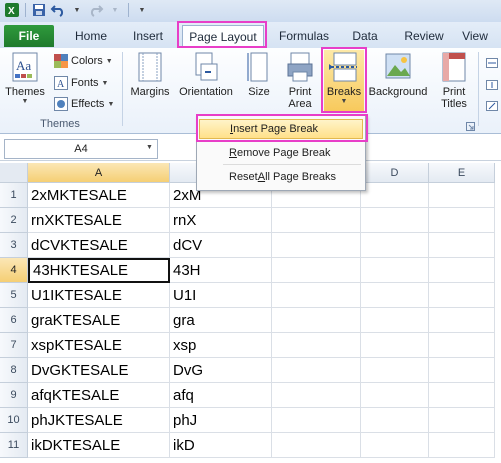  I want to click on row-header: 1, so click(14, 195).